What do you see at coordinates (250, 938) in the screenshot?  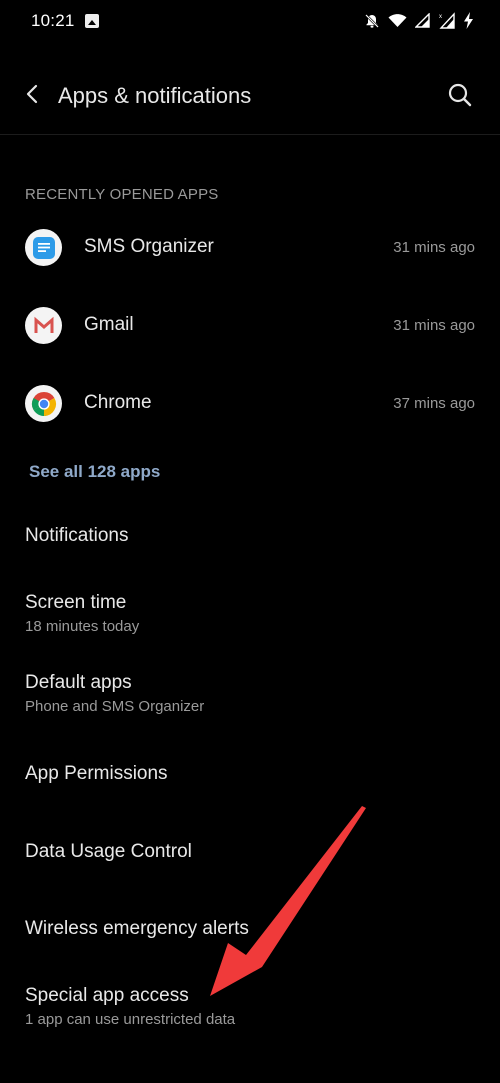 I see `settings-item-wireless-emergency-alerts: Wireless emergency alerts` at bounding box center [250, 938].